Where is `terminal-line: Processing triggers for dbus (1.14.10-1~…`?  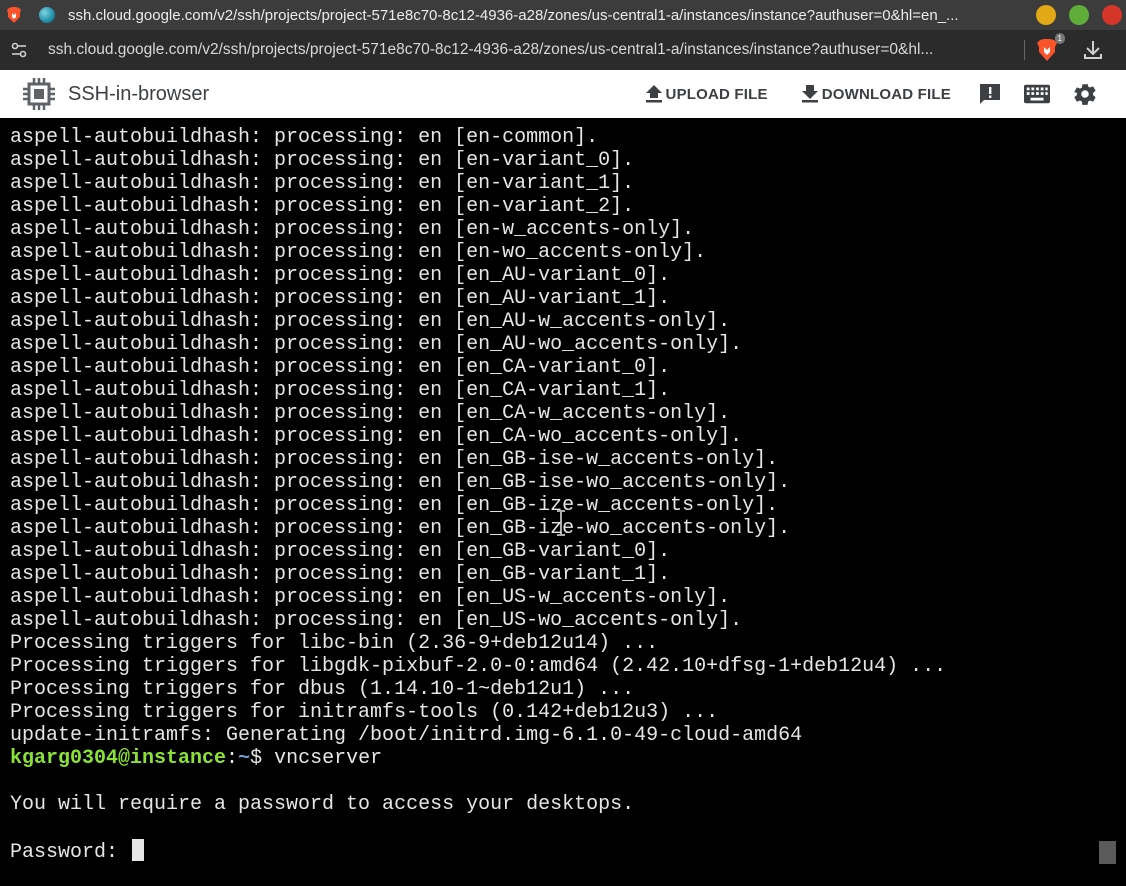 terminal-line: Processing triggers for dbus (1.14.10-1~… is located at coordinates (322, 689).